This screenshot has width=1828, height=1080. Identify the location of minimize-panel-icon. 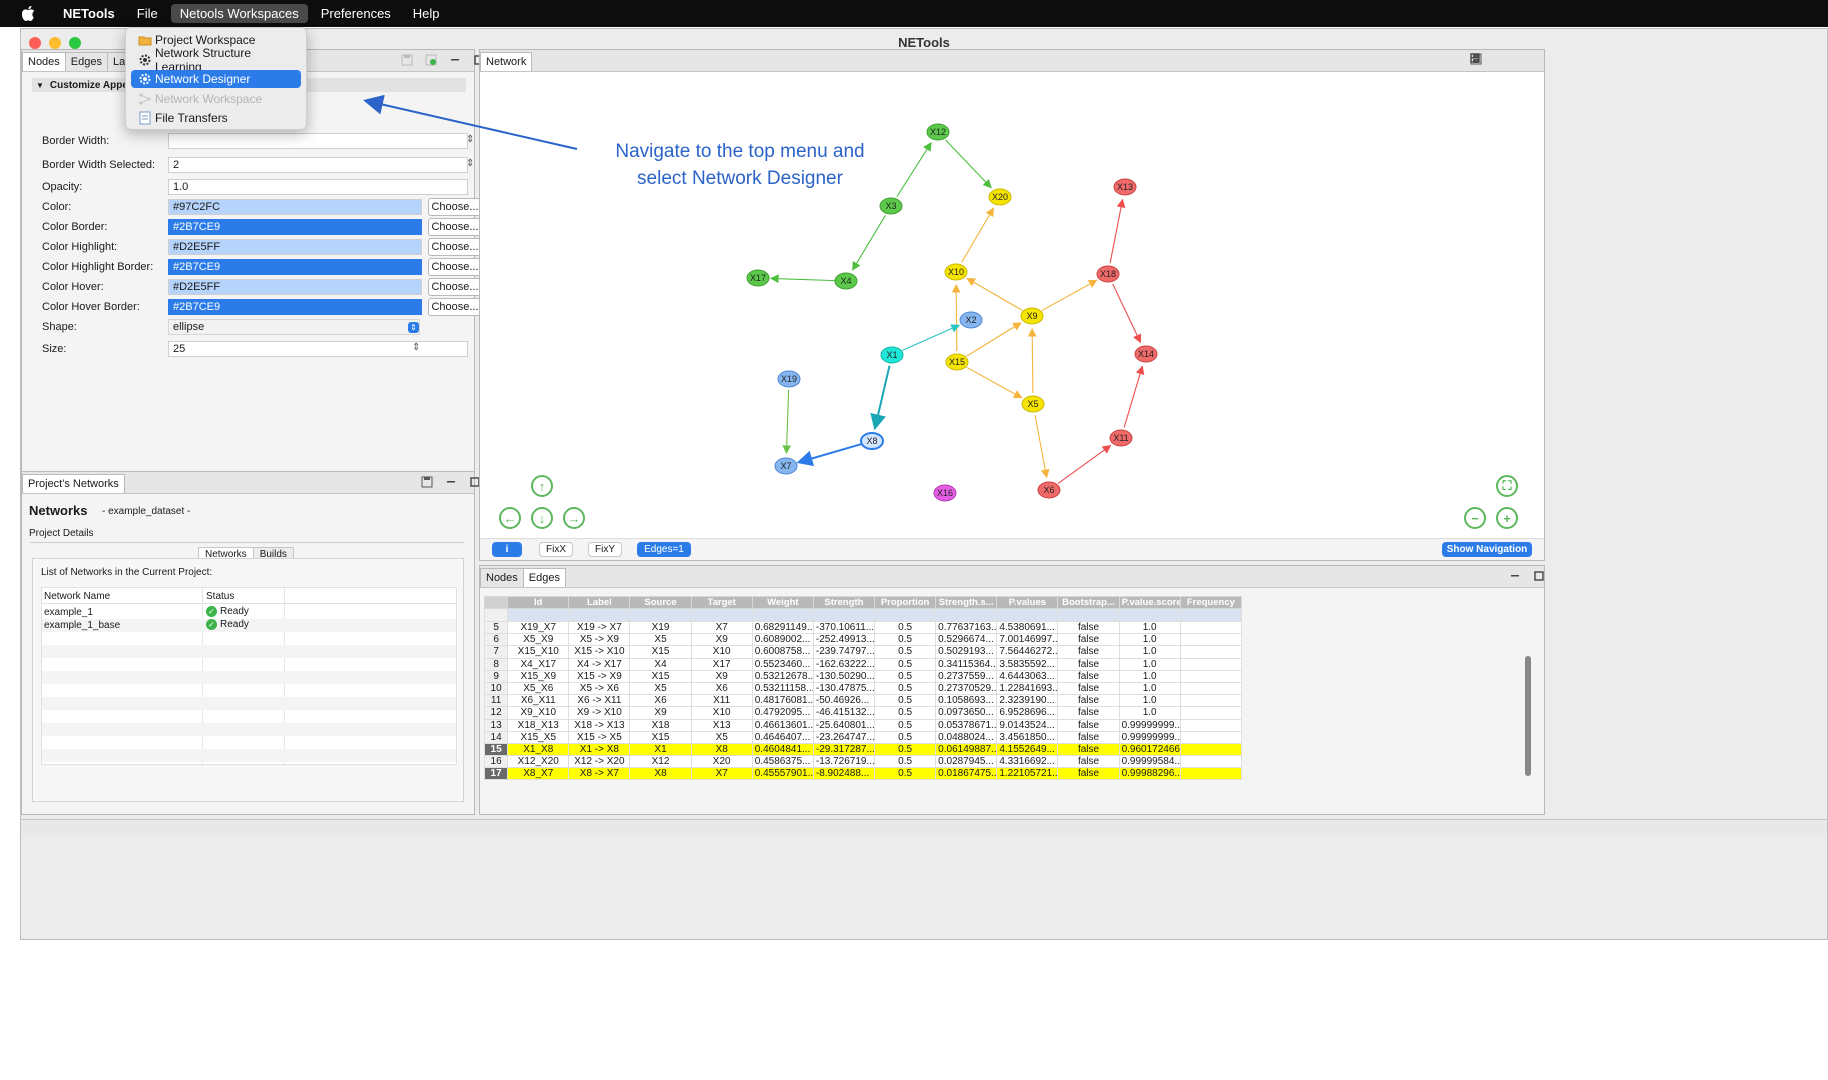
(1515, 576).